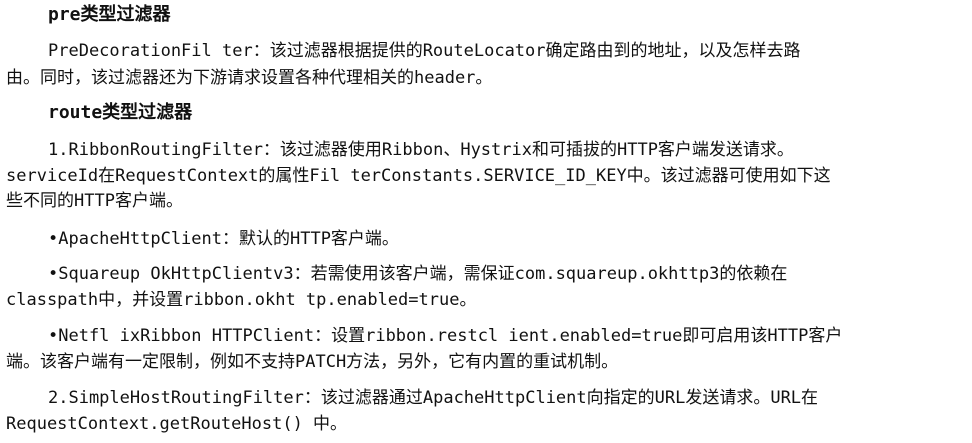  Describe the element at coordinates (109, 14) in the screenshot. I see `section-heading-pre: pre类型过滤器` at that location.